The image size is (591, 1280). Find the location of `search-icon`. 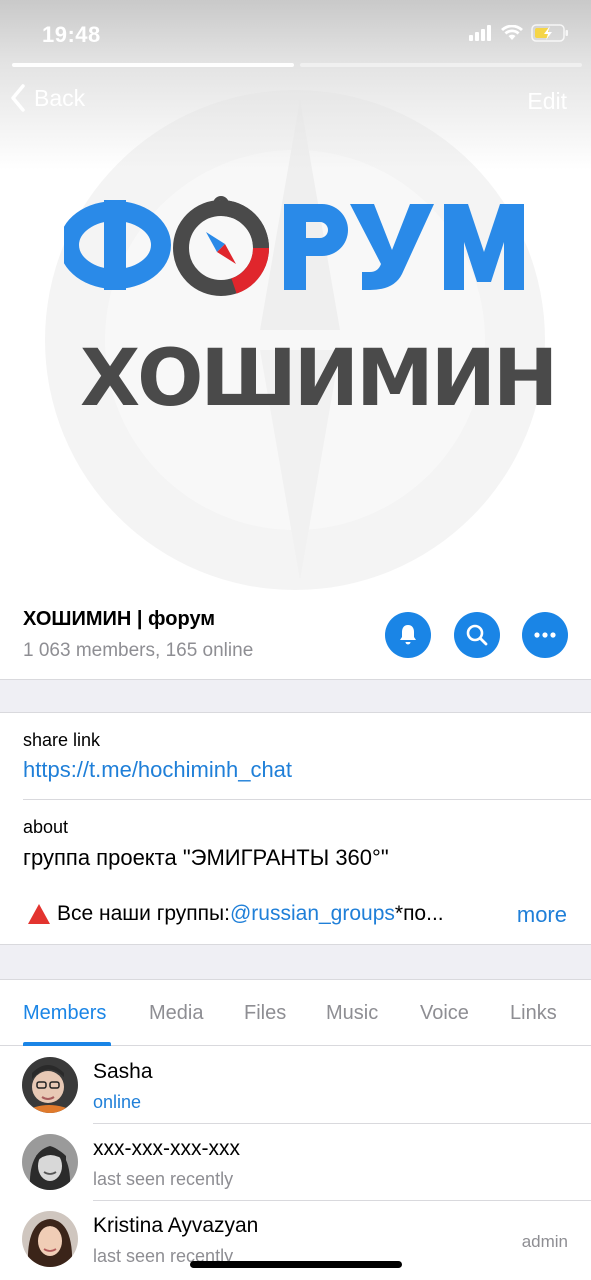

search-icon is located at coordinates (477, 635).